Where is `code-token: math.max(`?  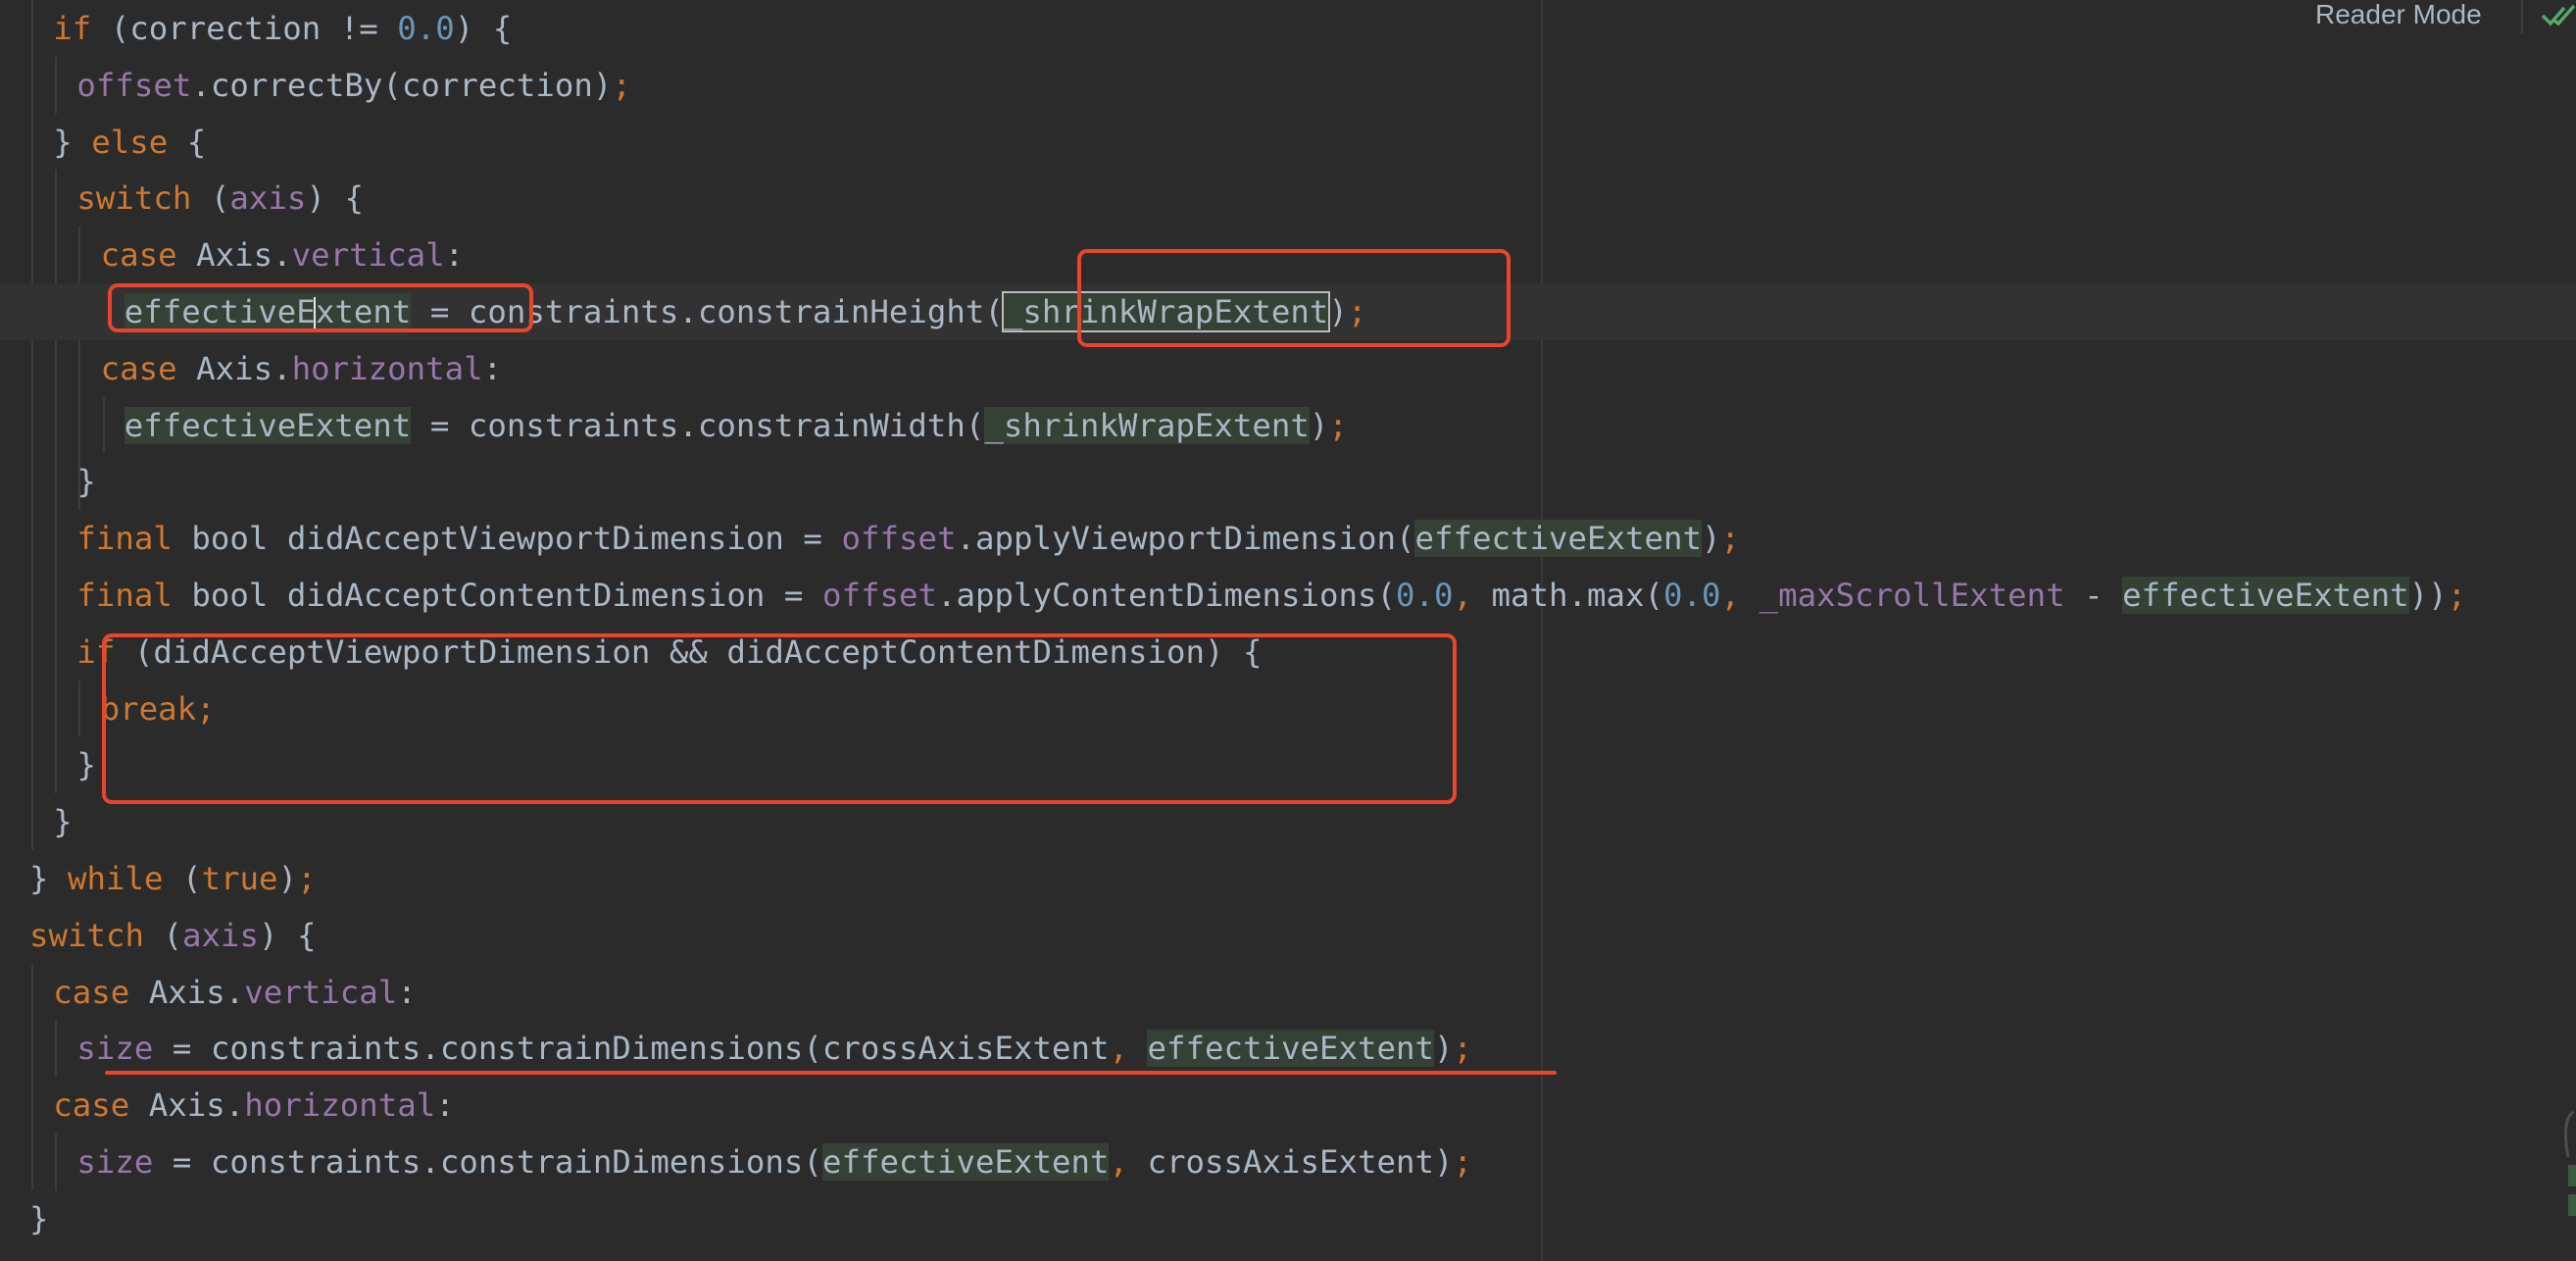 code-token: math.max( is located at coordinates (1577, 595).